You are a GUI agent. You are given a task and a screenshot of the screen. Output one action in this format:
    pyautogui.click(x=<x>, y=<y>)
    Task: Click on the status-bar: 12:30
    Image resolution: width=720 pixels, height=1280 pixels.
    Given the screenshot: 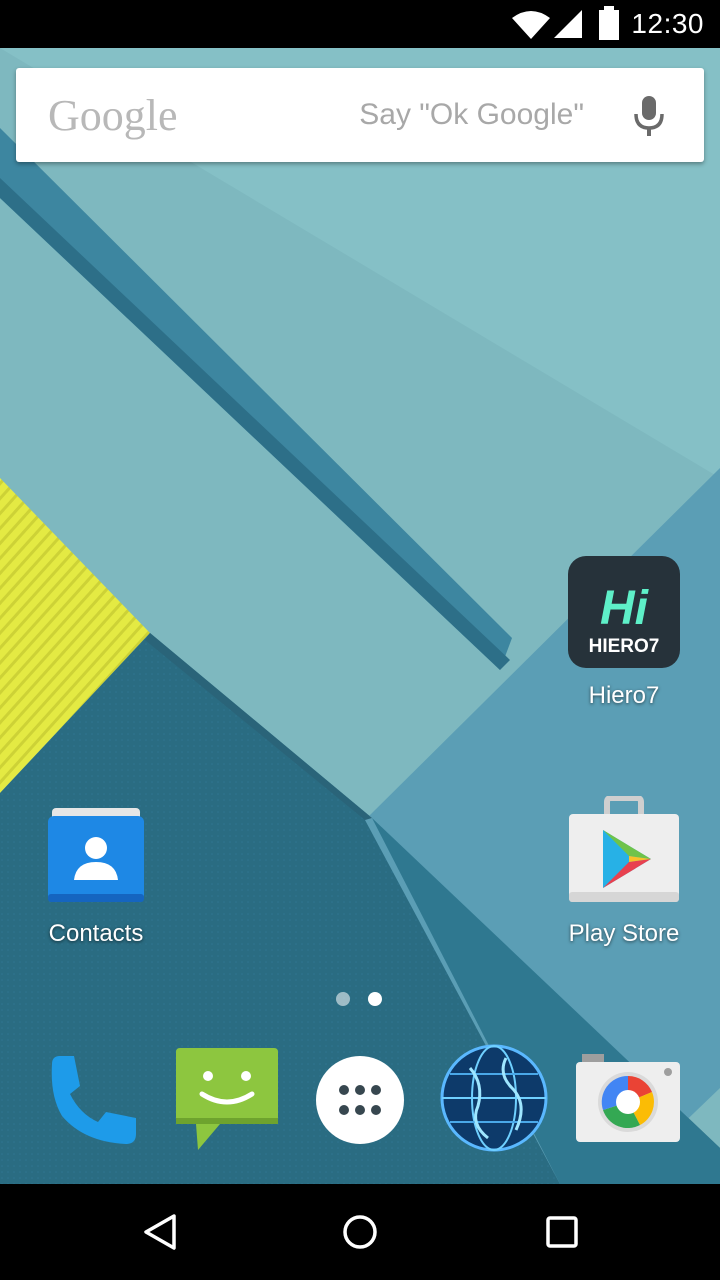 What is the action you would take?
    pyautogui.click(x=360, y=24)
    